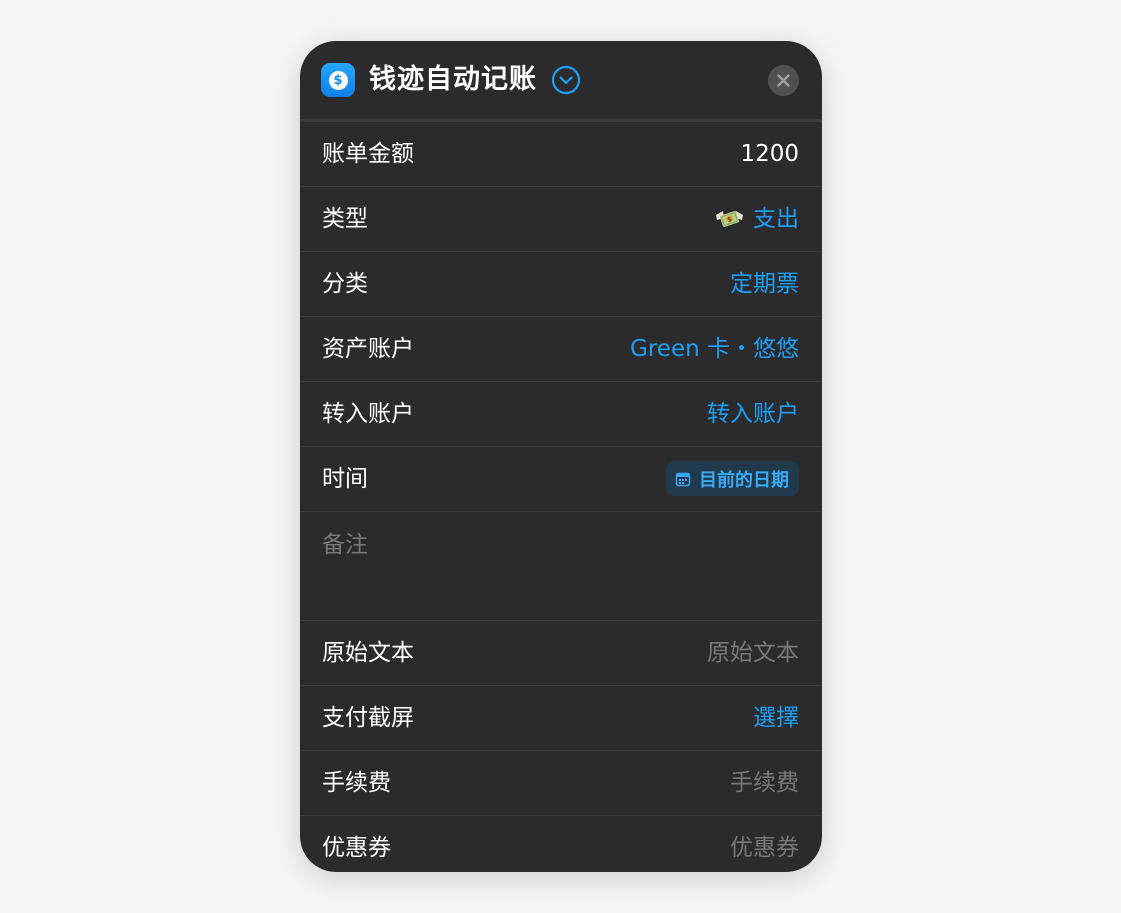 Image resolution: width=1121 pixels, height=913 pixels. Describe the element at coordinates (561, 154) in the screenshot. I see `amount-row: 账单金额 1200` at that location.